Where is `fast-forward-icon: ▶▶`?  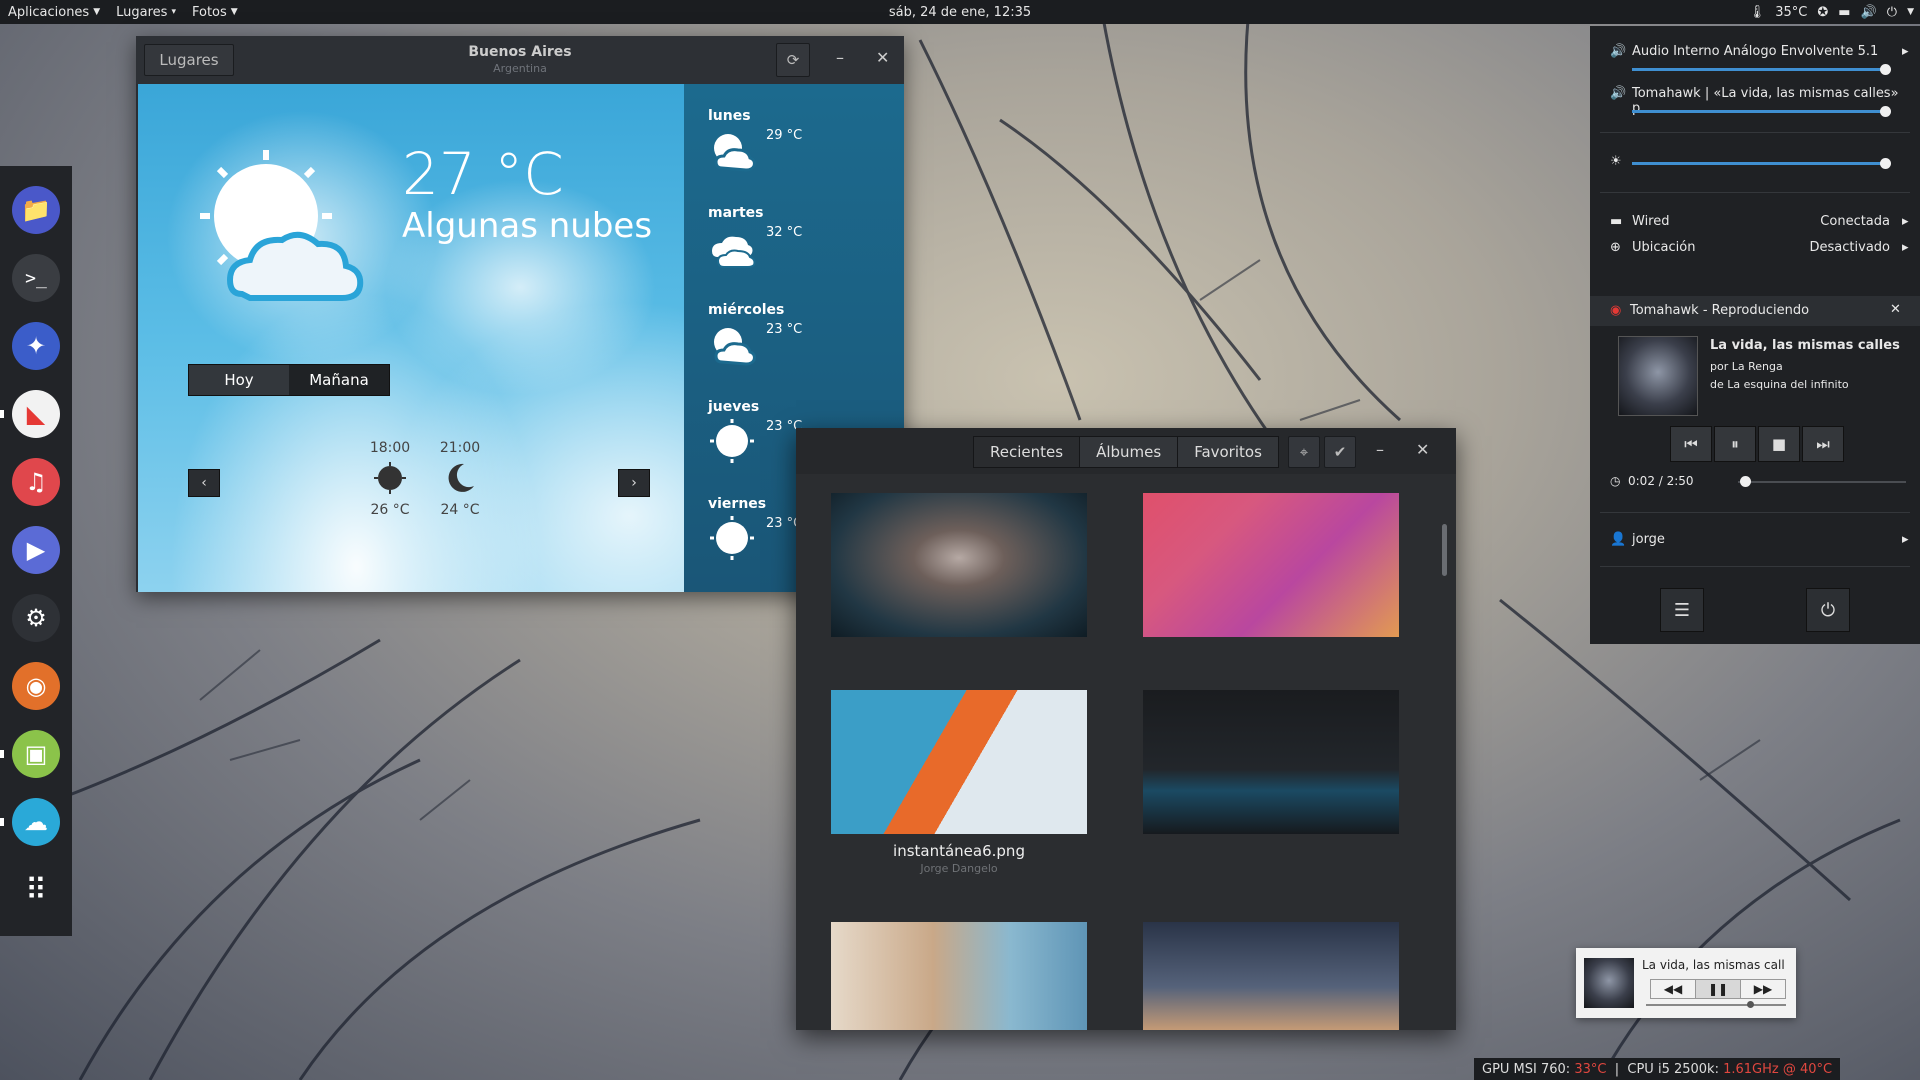
fast-forward-icon: ▶▶ is located at coordinates (1763, 989).